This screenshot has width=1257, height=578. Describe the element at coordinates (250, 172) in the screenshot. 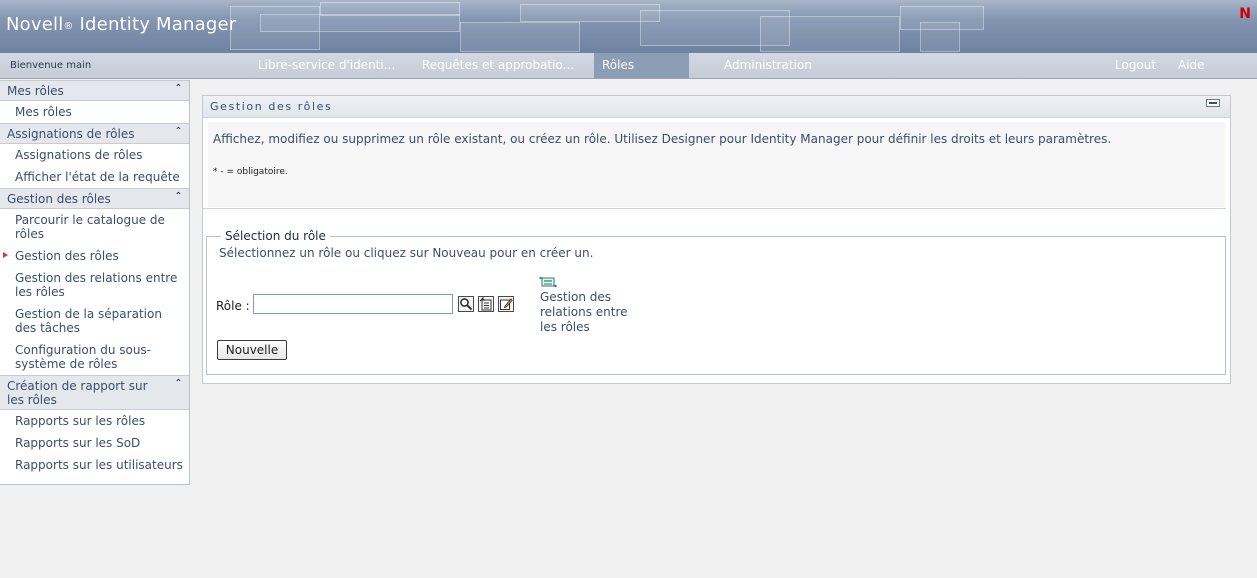

I see `required-note: * - = obligatoire.` at that location.